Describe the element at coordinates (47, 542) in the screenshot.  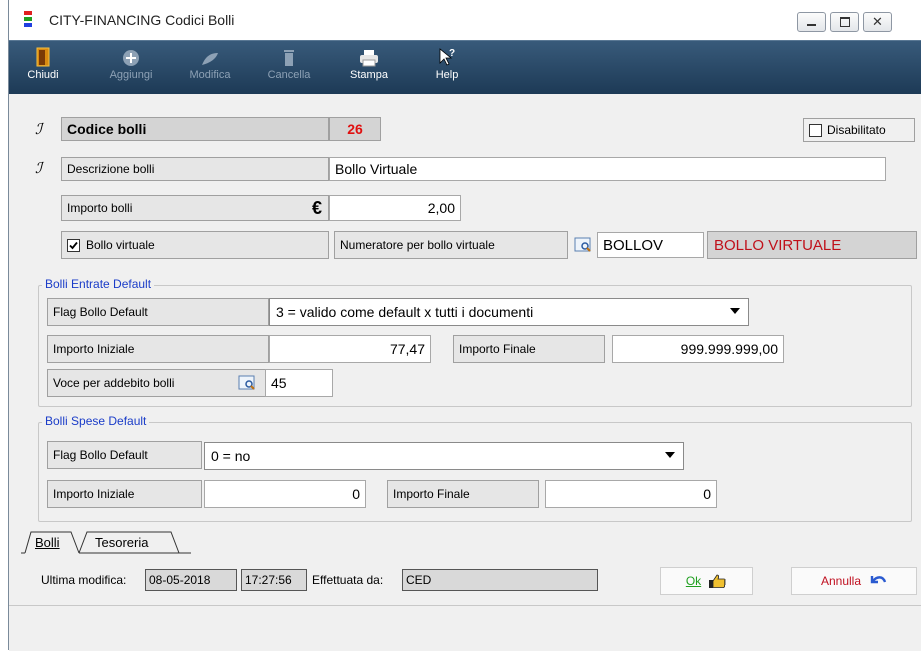
I see `tab-bolli: Bolli` at that location.